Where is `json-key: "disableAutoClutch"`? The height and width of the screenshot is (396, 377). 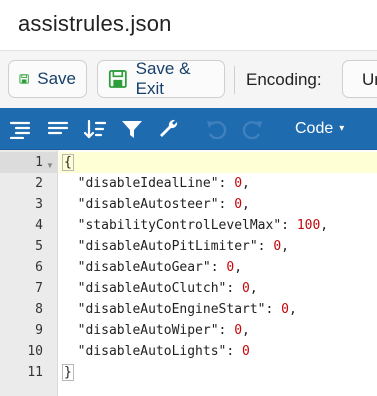
json-key: "disableAutoClutch" is located at coordinates (152, 288).